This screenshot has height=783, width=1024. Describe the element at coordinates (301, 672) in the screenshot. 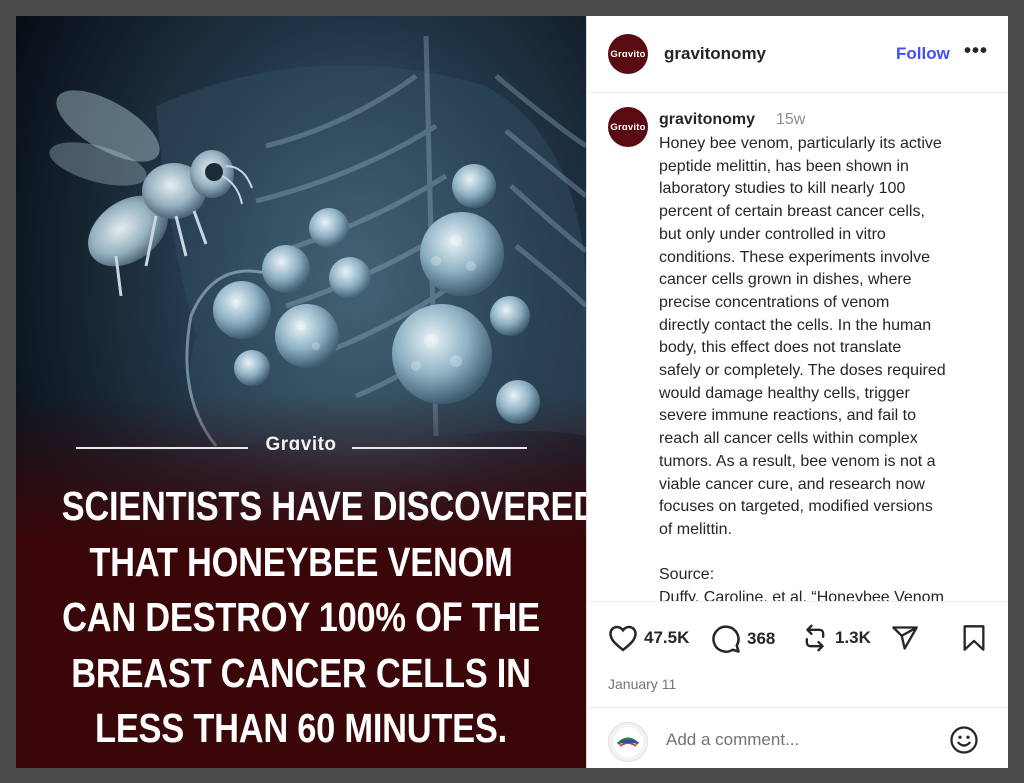

I see `headline-line: BREAST CANCER CELLS IN` at that location.